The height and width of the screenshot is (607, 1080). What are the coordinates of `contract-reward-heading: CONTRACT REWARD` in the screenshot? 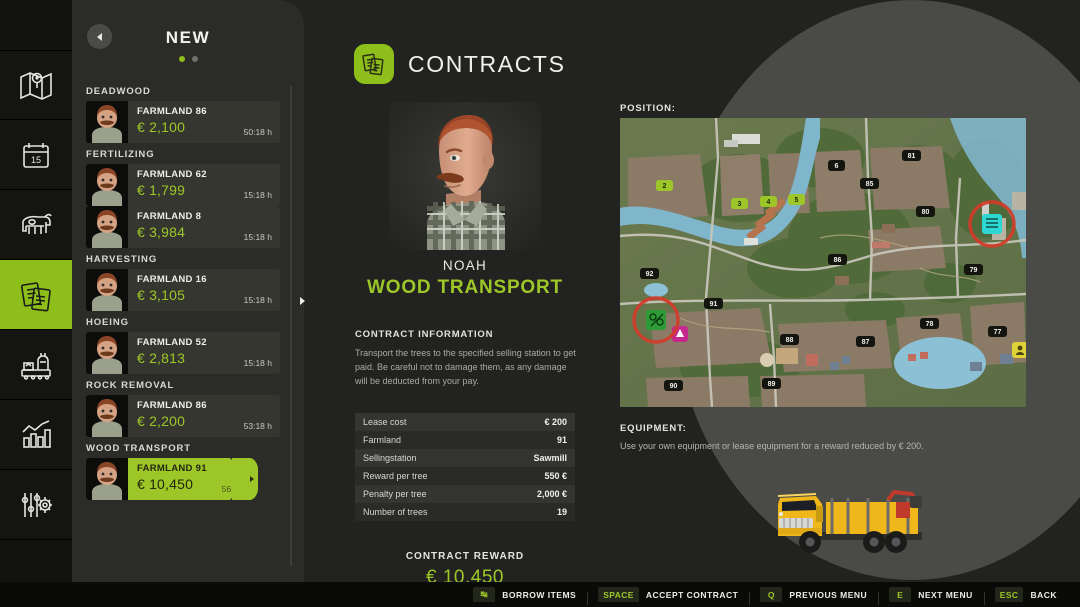 It's located at (465, 556).